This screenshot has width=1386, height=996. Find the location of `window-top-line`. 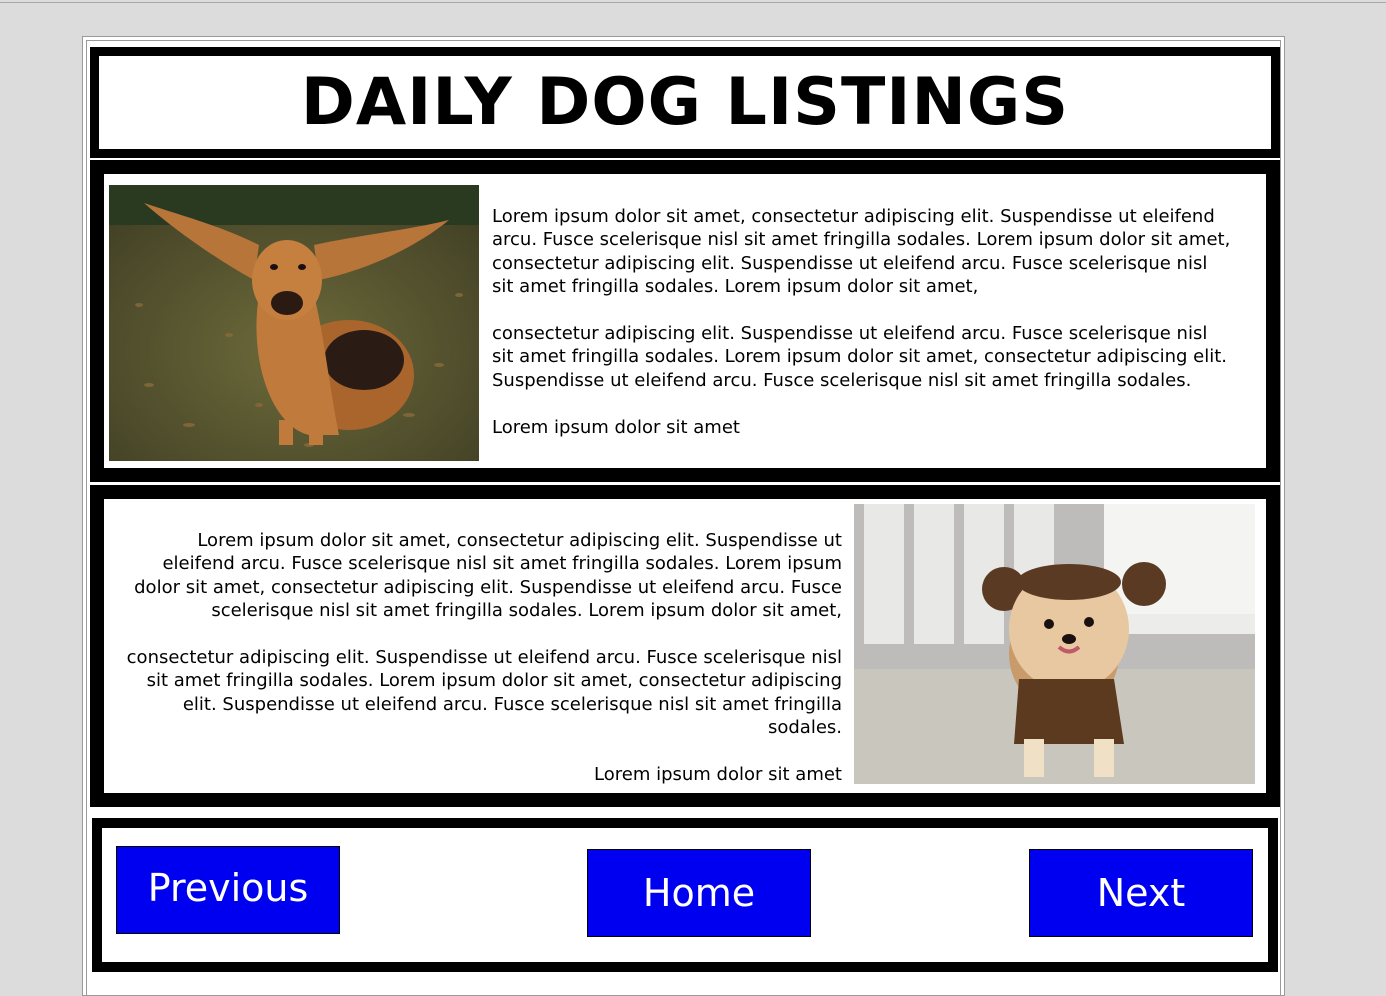

window-top-line is located at coordinates (693, 2).